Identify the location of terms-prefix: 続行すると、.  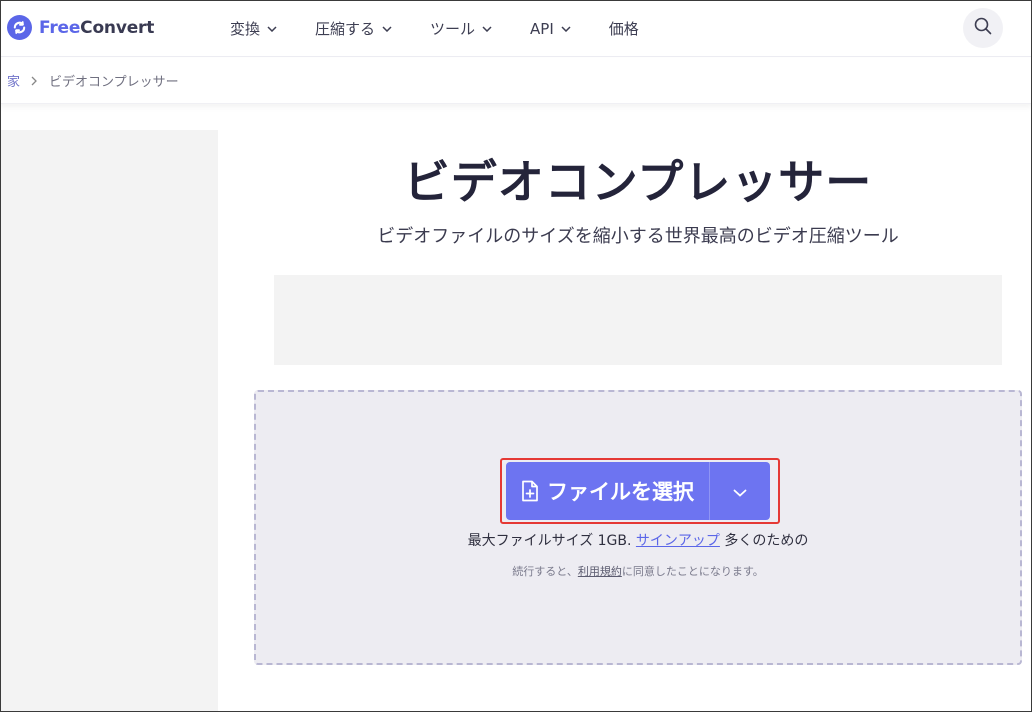
(545, 571).